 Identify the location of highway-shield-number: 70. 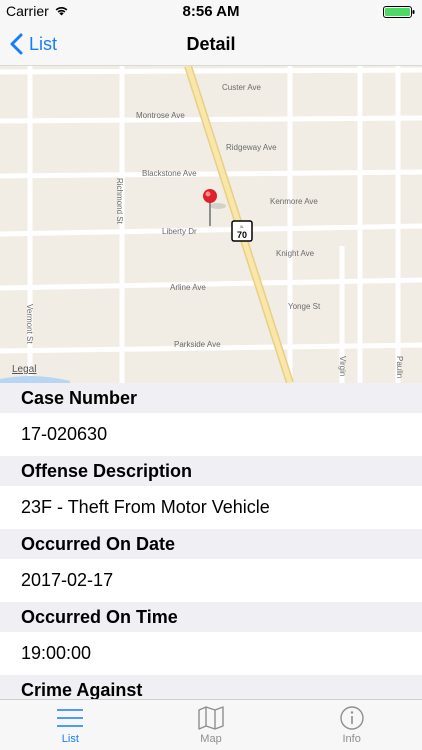
(242, 235).